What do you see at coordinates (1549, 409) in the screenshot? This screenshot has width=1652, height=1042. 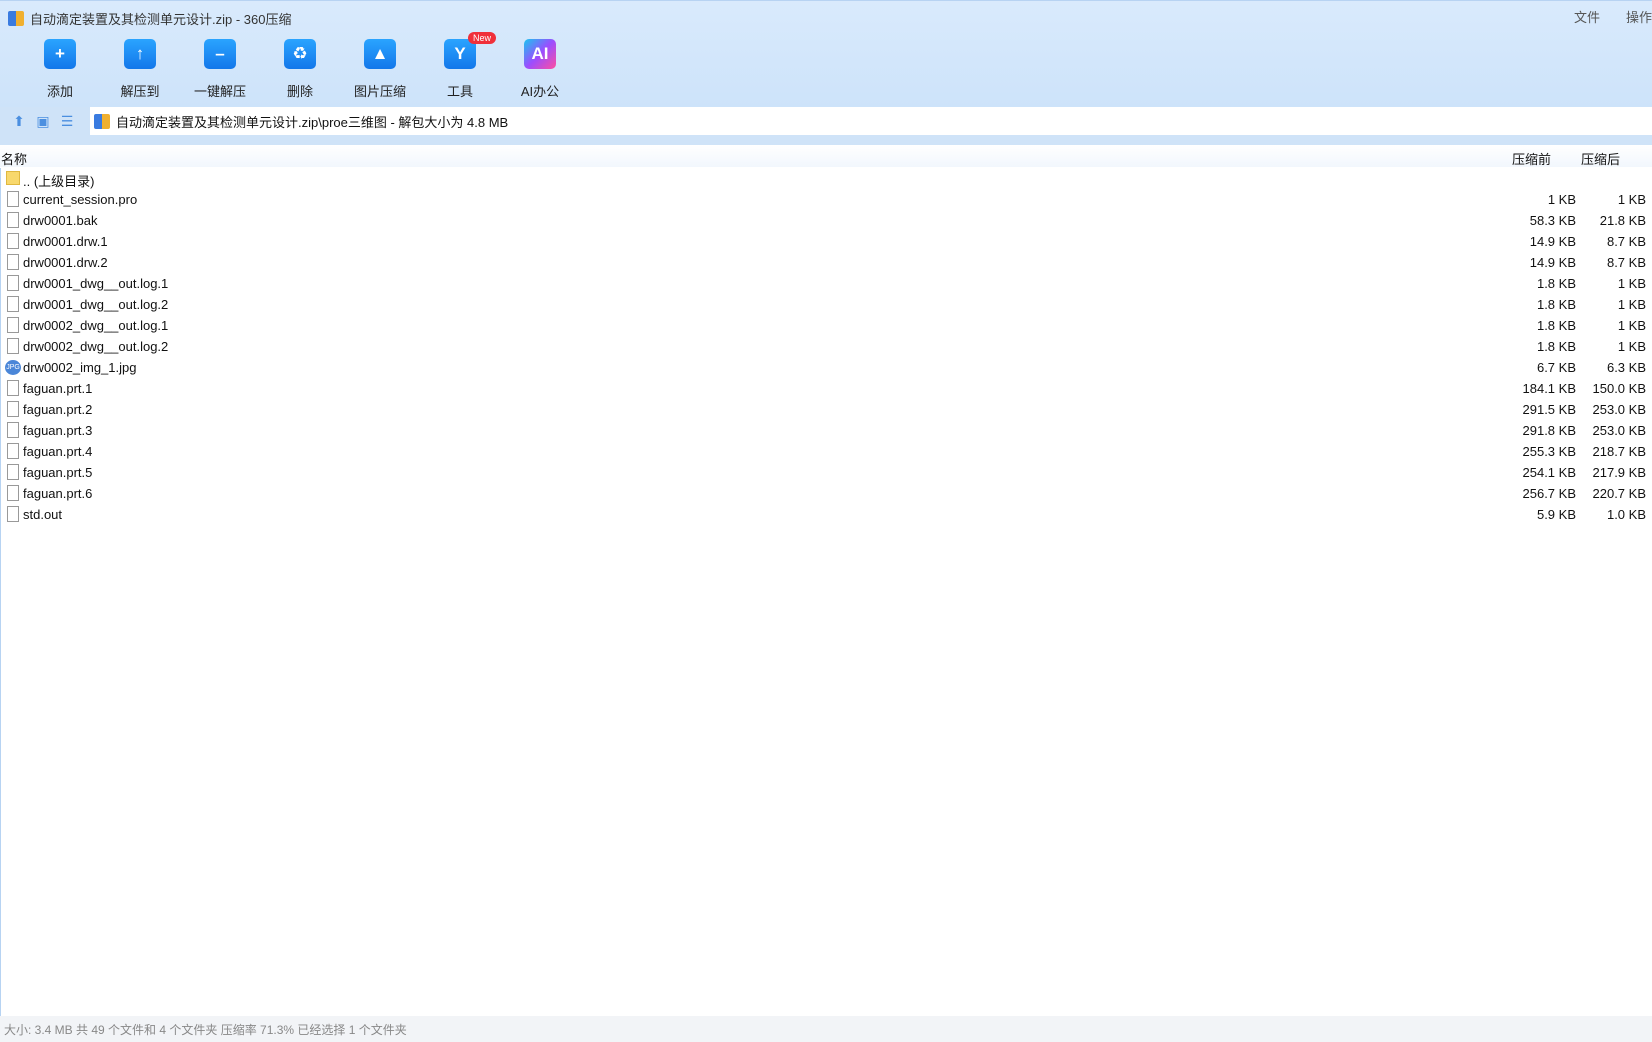 I see `size-before: 291.5 KB` at bounding box center [1549, 409].